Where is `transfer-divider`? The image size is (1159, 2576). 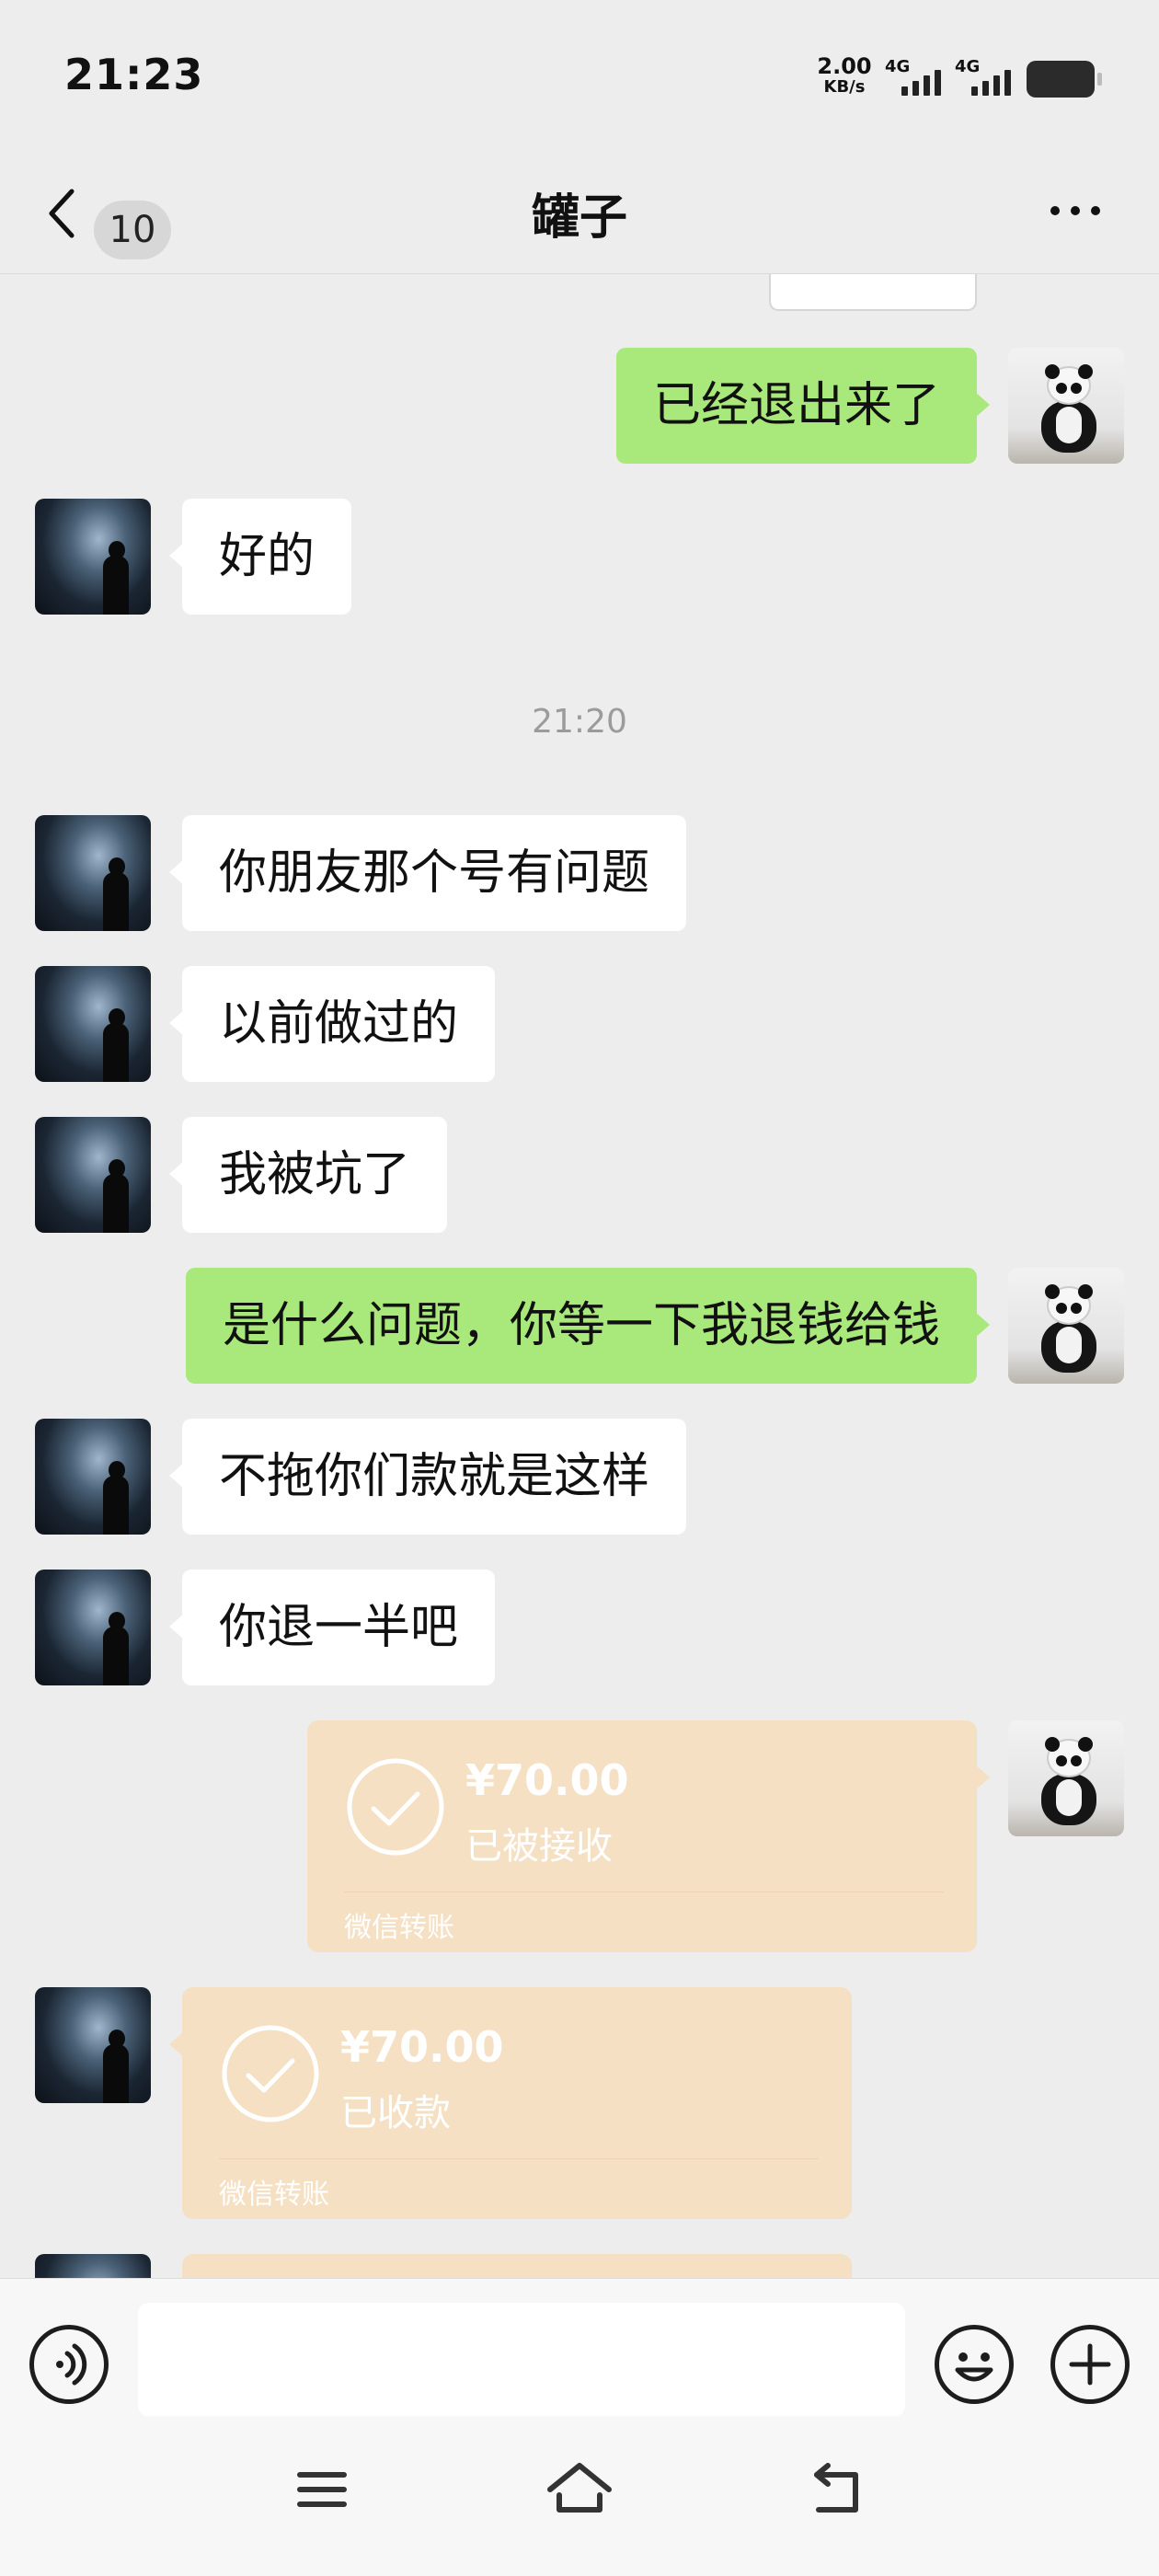
transfer-divider is located at coordinates (519, 2158).